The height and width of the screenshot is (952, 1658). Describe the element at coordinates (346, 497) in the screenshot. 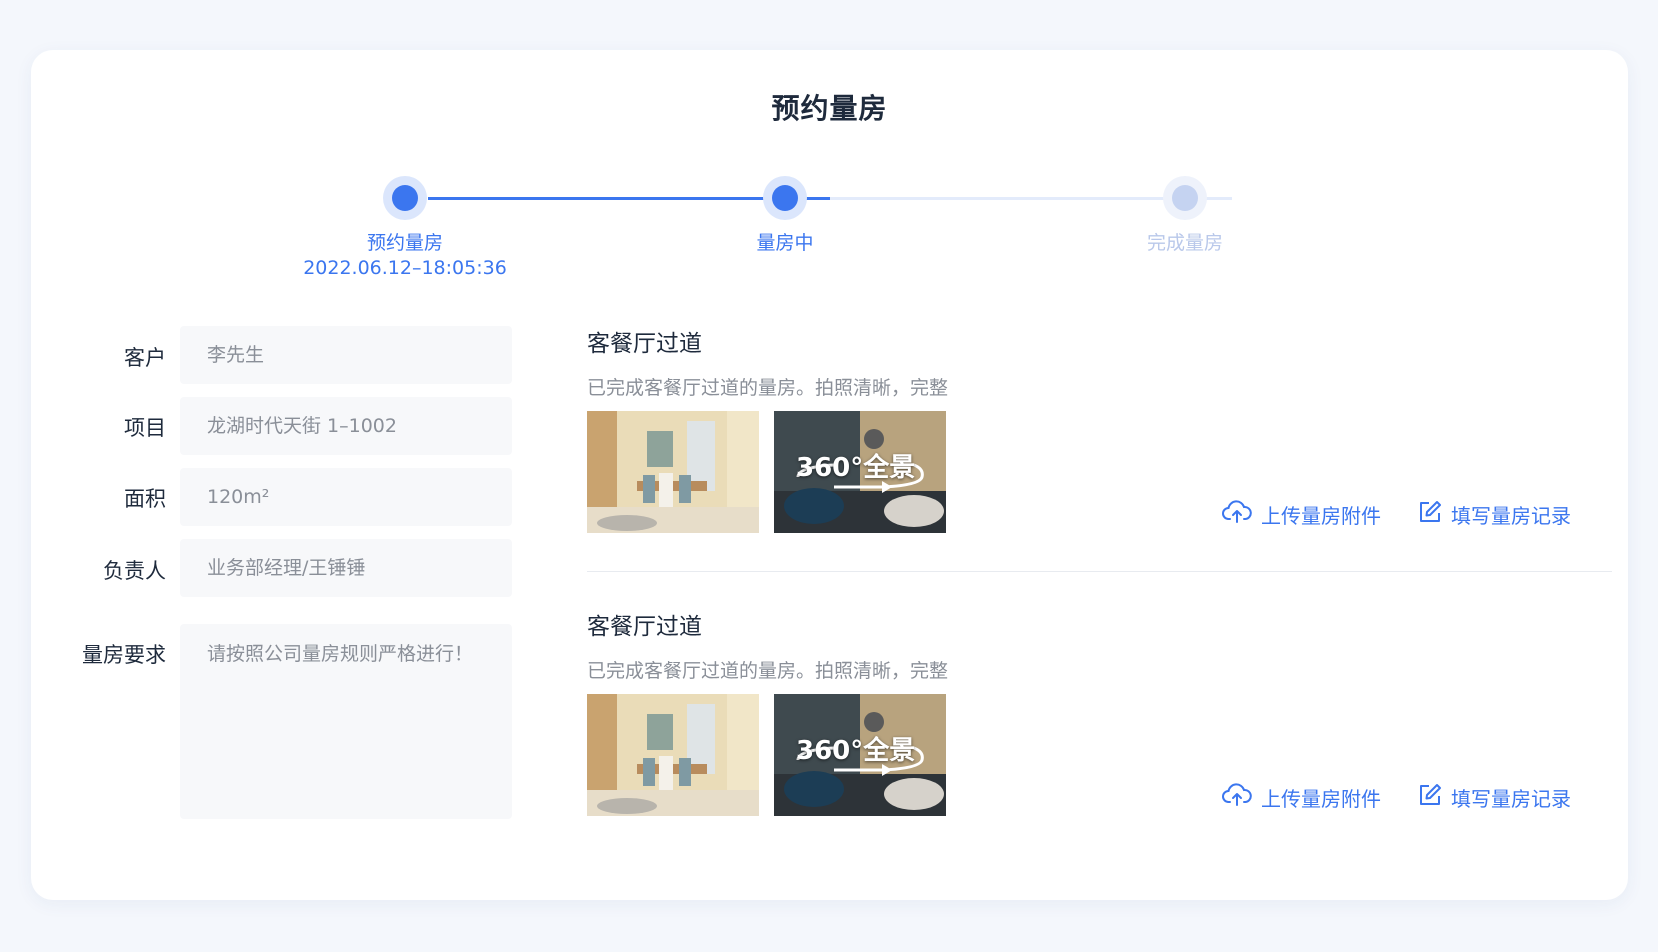

I see `area-field: 120m²` at that location.